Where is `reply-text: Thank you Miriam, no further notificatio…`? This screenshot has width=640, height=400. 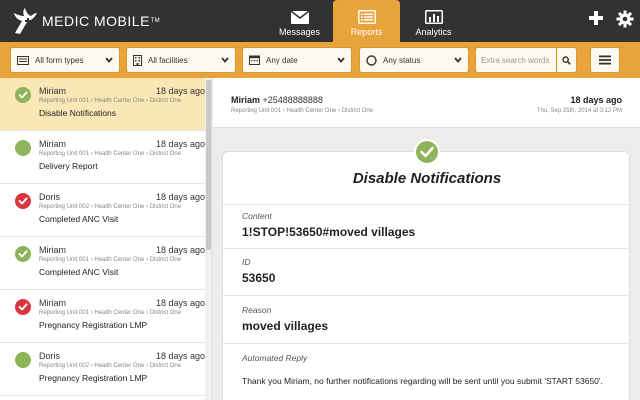
reply-text: Thank you Miriam, no further notificatio… is located at coordinates (422, 381).